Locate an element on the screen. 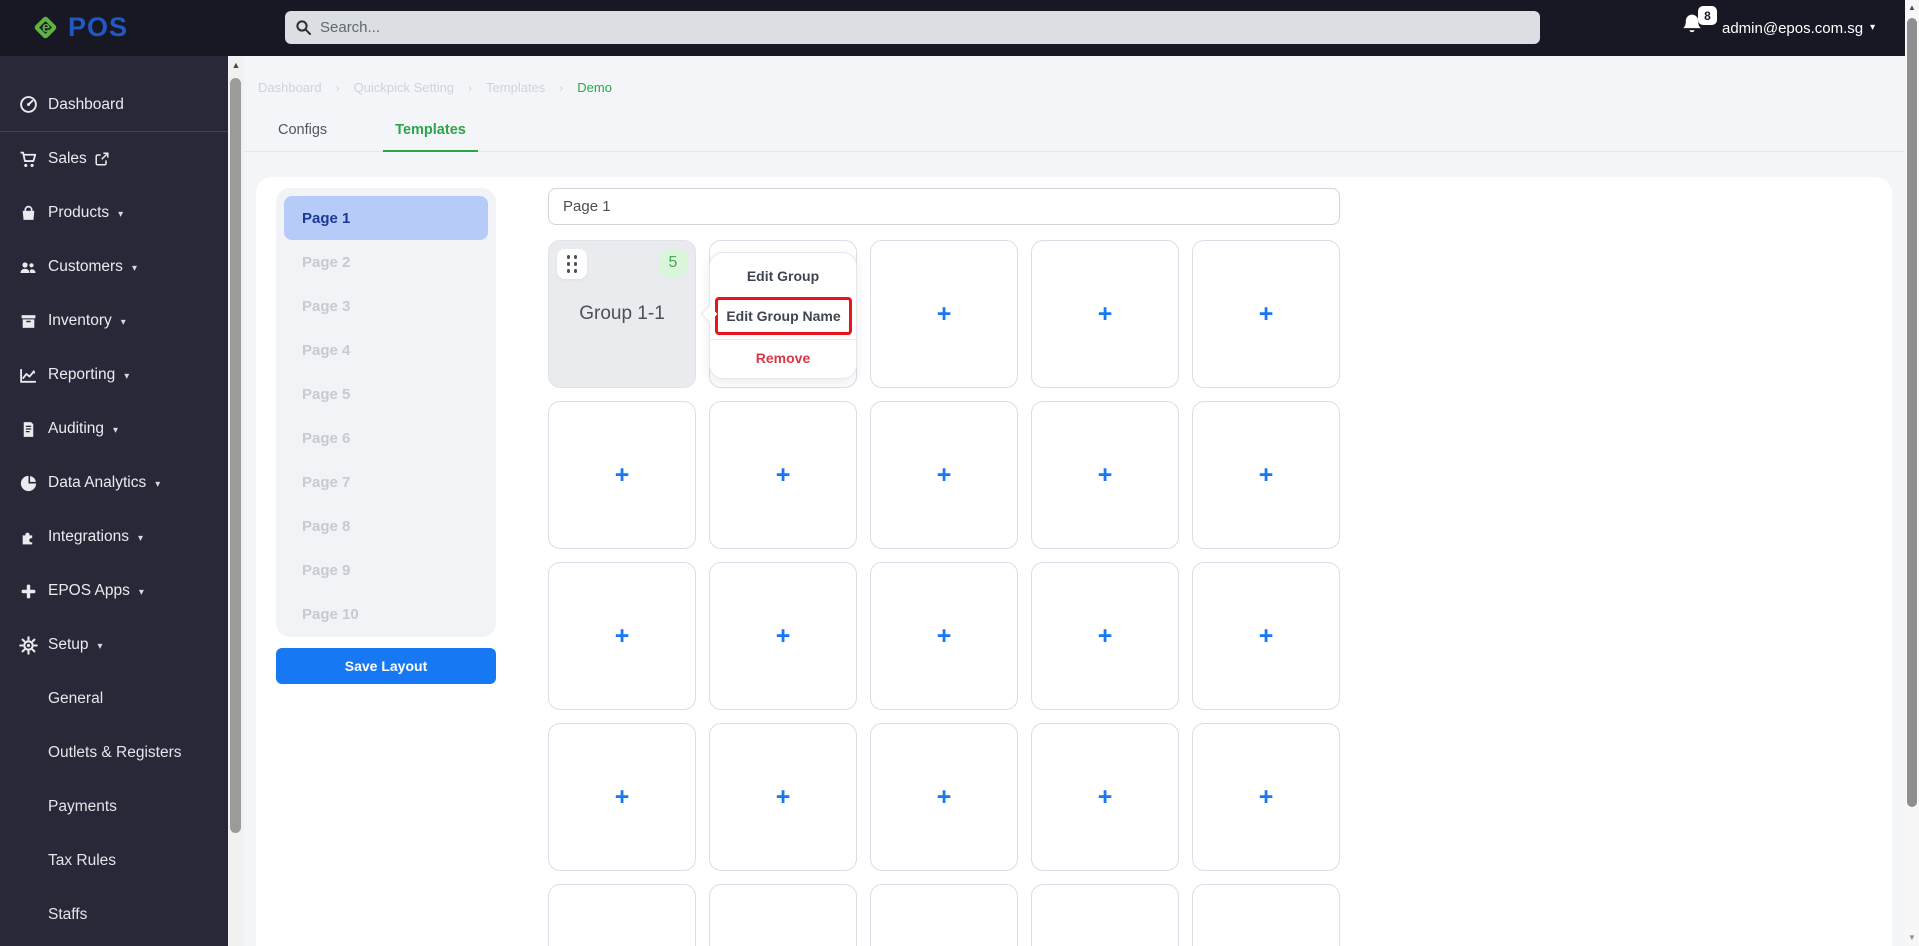 The width and height of the screenshot is (1919, 946). page-list-item-4: Page 4 is located at coordinates (386, 350).